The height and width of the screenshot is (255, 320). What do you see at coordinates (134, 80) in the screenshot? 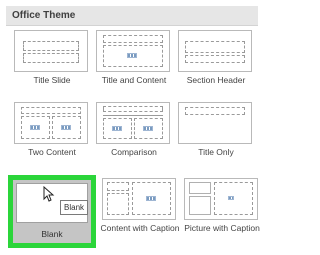
I see `layout-label: Title and Content` at bounding box center [134, 80].